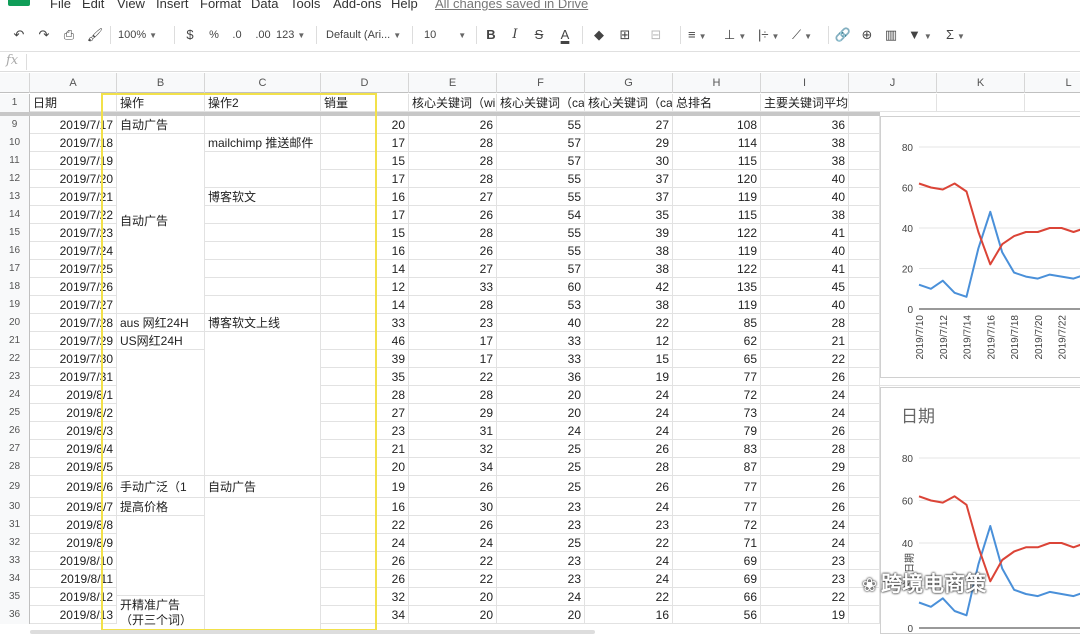 The height and width of the screenshot is (634, 1080). I want to click on total-rank-cell: 73, so click(717, 413).